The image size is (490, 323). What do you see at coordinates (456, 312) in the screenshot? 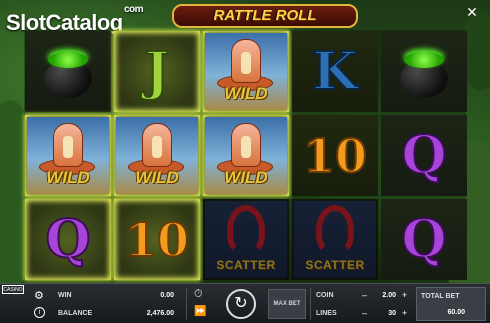
I see `total-bet-value: 60.00` at bounding box center [456, 312].